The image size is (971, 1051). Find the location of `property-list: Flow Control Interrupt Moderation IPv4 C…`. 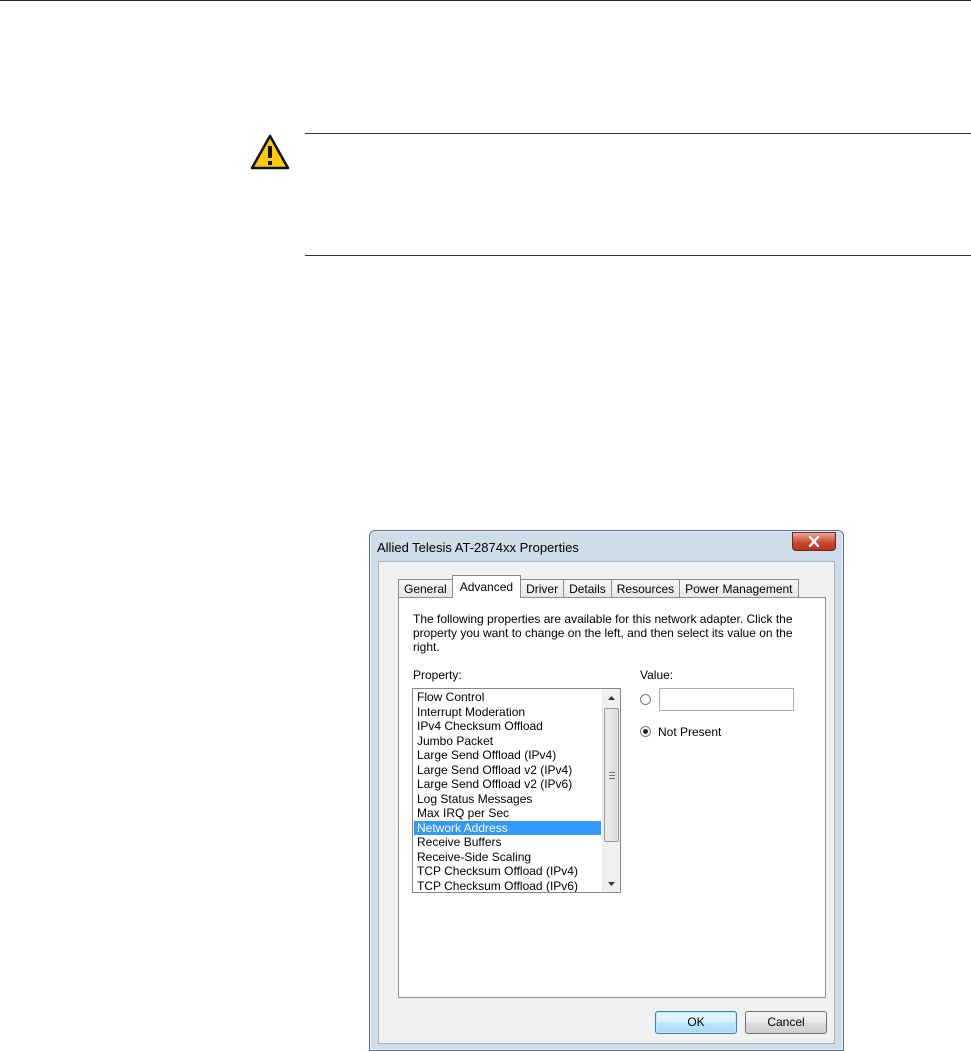

property-list: Flow Control Interrupt Moderation IPv4 C… is located at coordinates (507, 791).